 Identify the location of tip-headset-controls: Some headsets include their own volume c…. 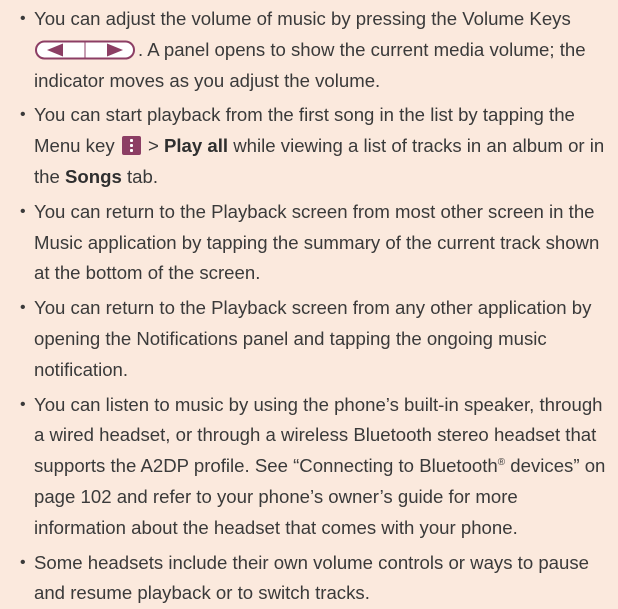
(315, 578).